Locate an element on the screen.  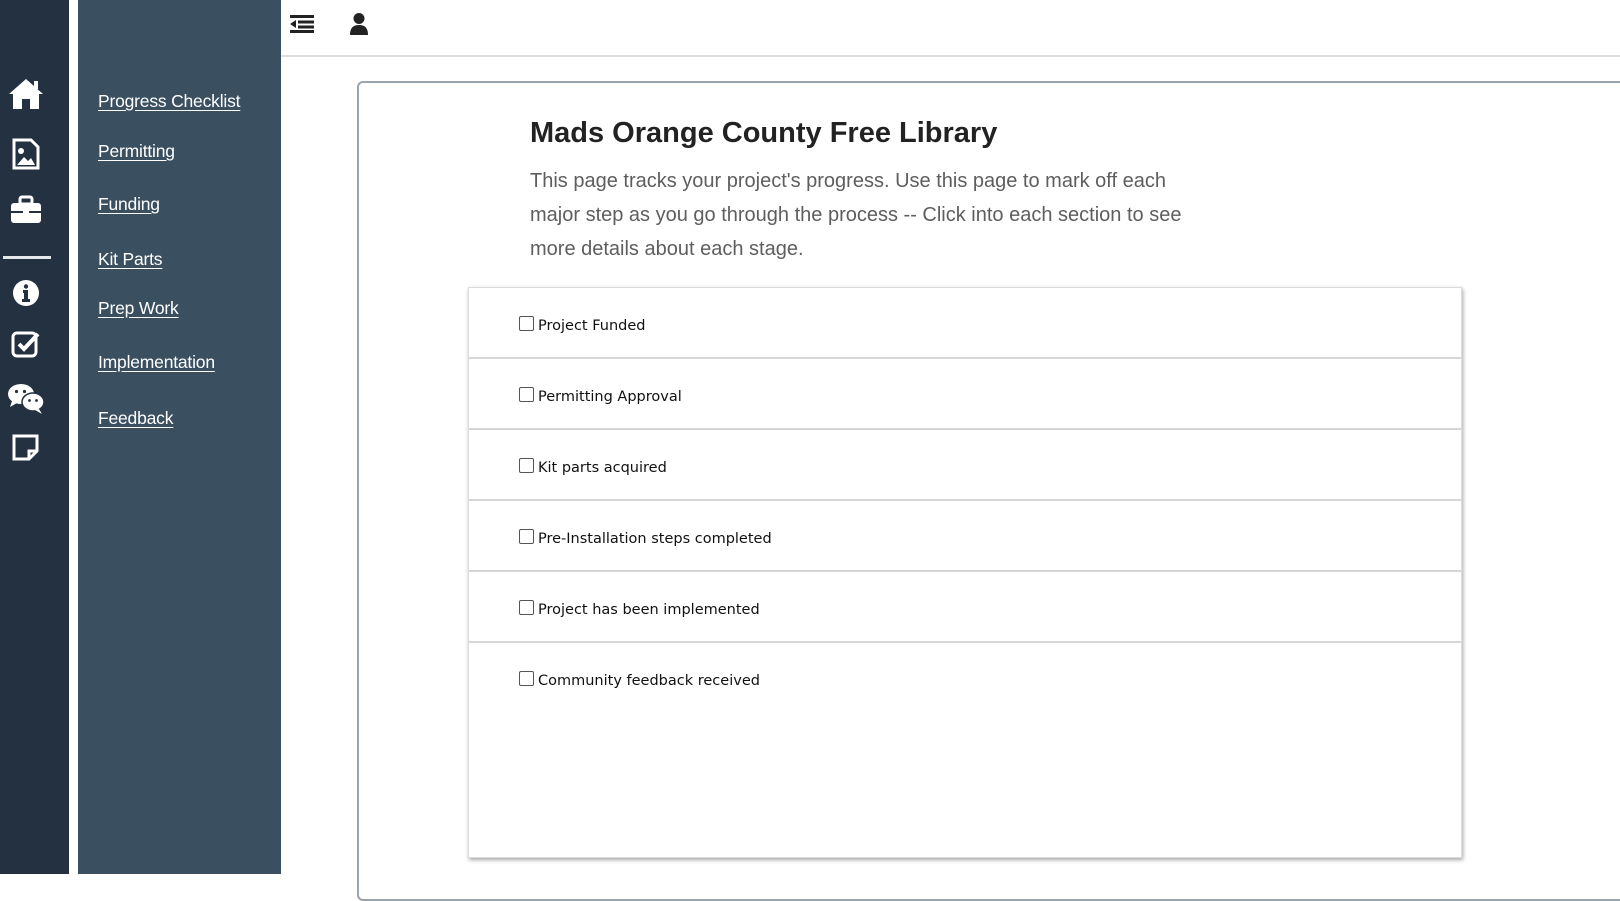
icon-rail is located at coordinates (34, 437).